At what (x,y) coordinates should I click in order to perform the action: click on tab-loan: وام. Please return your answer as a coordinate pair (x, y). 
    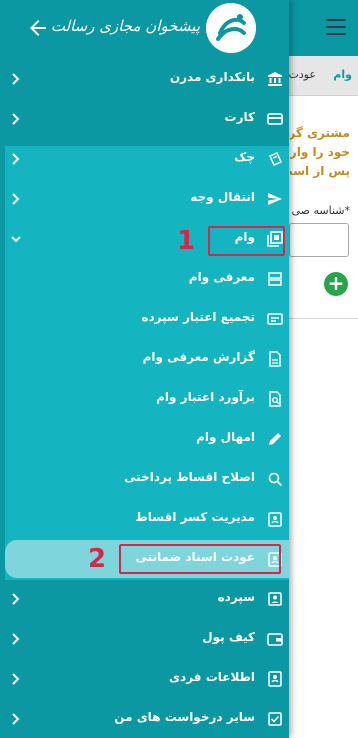
    Looking at the image, I should click on (342, 74).